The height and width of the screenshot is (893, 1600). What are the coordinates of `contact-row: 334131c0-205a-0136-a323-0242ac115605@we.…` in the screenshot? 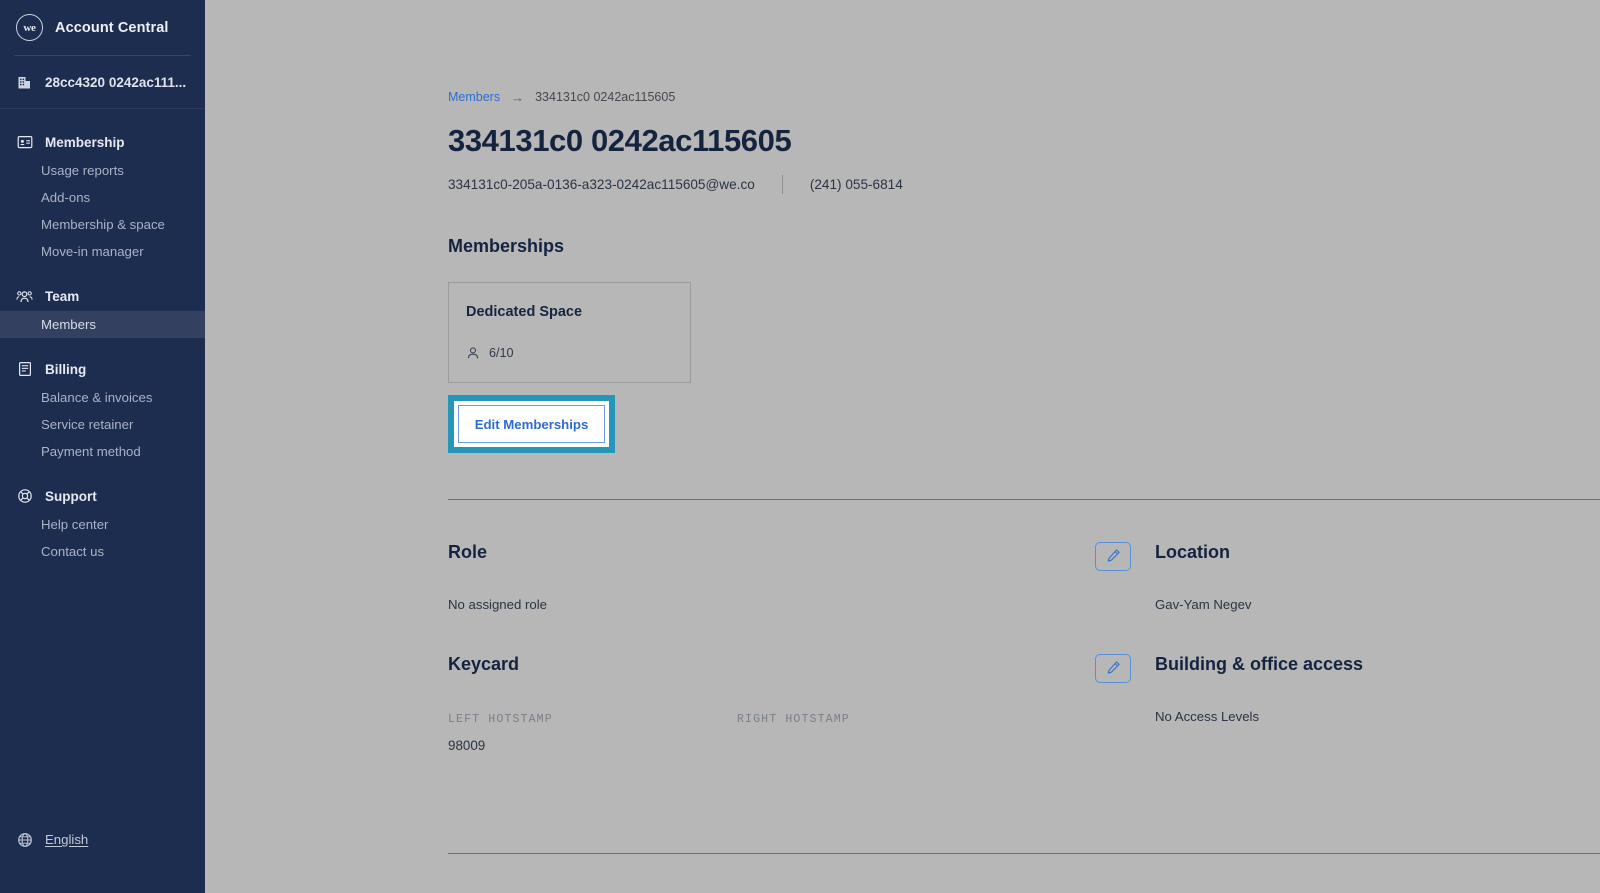 It's located at (1024, 184).